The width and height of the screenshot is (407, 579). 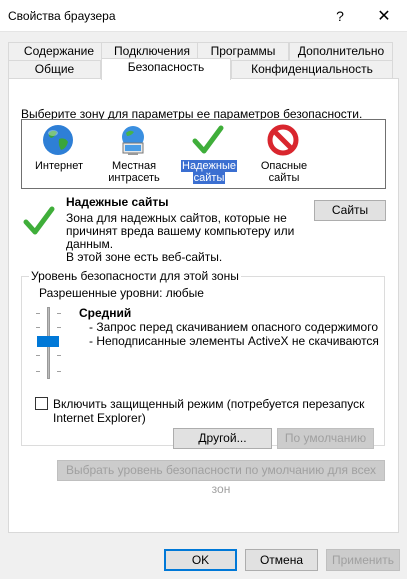 I want to click on level-name: Средний, so click(x=105, y=313).